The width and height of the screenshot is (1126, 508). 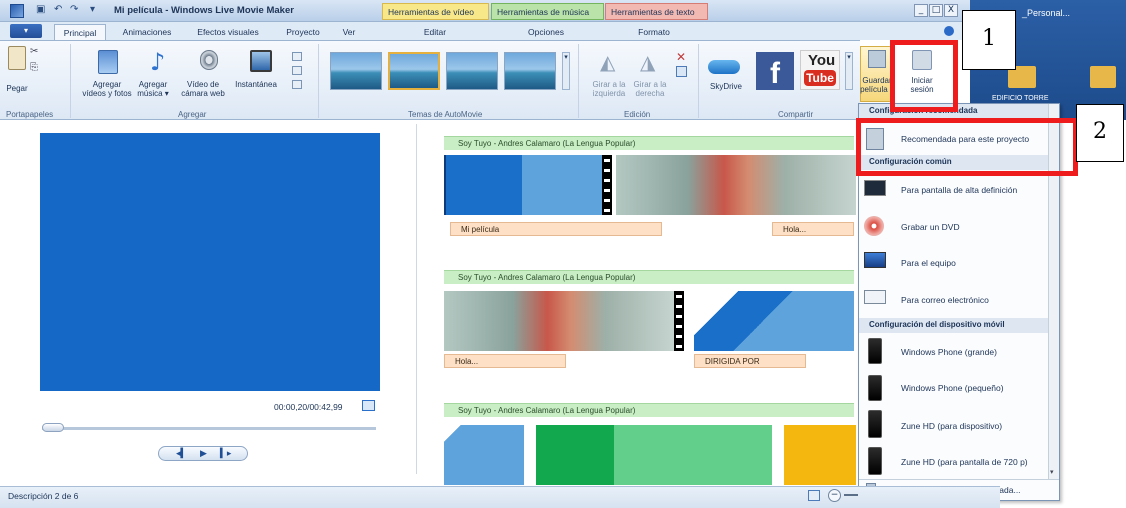 What do you see at coordinates (34, 51) in the screenshot?
I see `cut-icon: ✂` at bounding box center [34, 51].